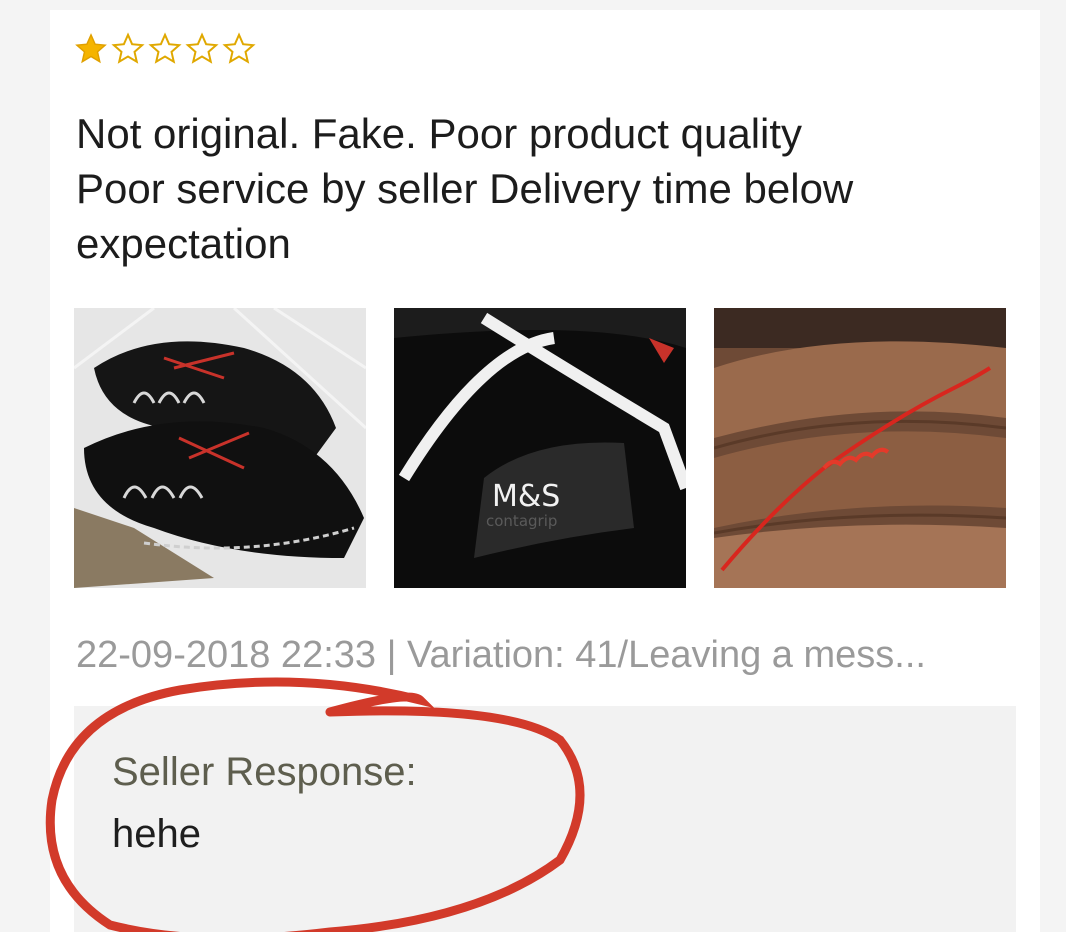 The height and width of the screenshot is (932, 1066). Describe the element at coordinates (521, 521) in the screenshot. I see `logo-subtext: contagrip` at that location.